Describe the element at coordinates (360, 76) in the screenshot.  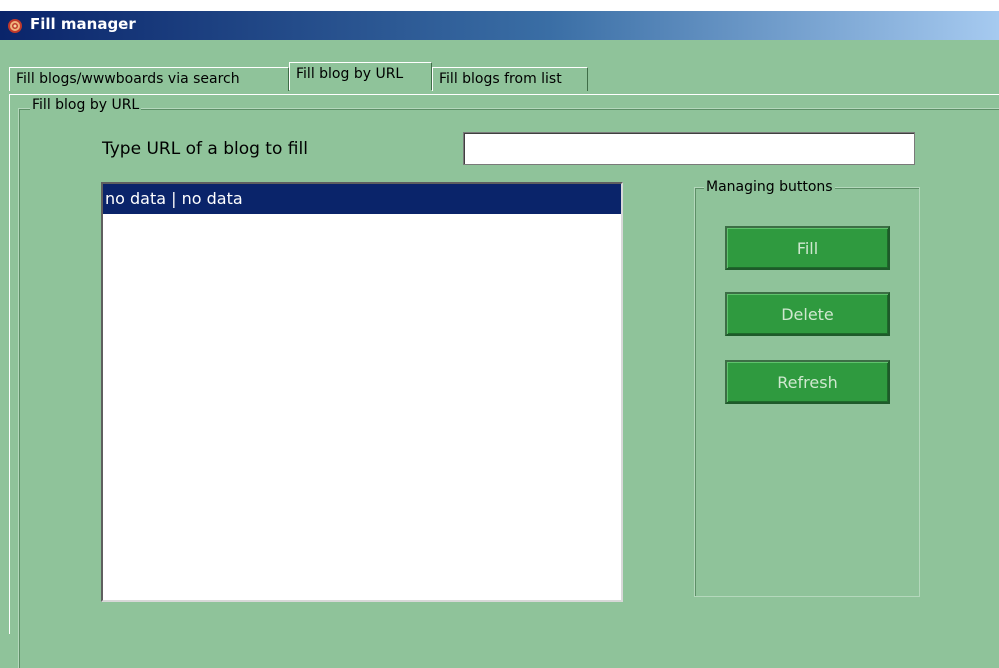
I see `tab-fill-by-url: Fill blog by URL` at that location.